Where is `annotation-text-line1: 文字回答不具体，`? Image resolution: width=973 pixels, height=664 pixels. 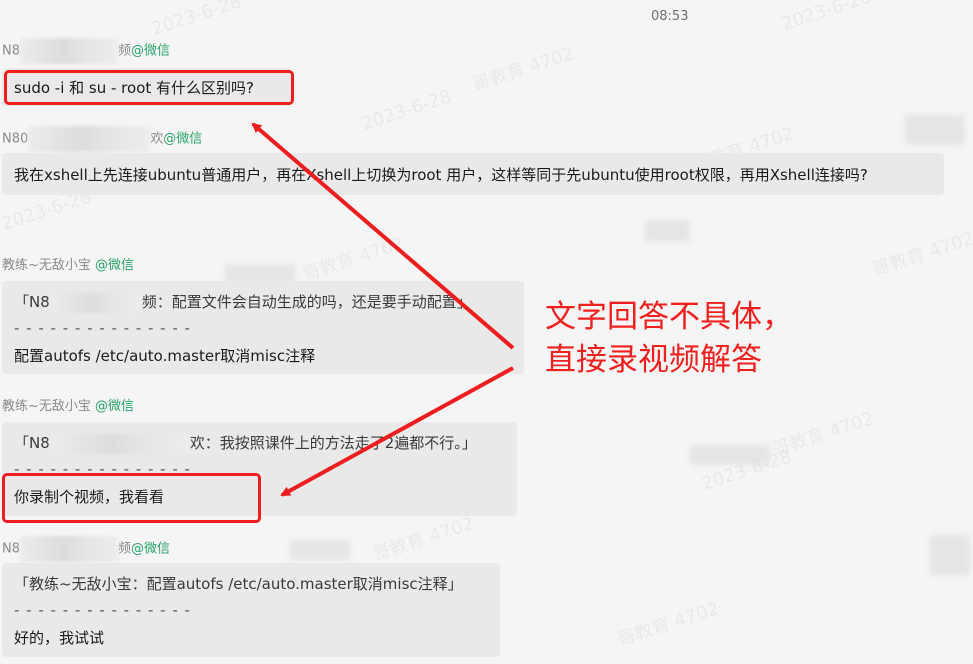 annotation-text-line1: 文字回答不具体， is located at coordinates (669, 317).